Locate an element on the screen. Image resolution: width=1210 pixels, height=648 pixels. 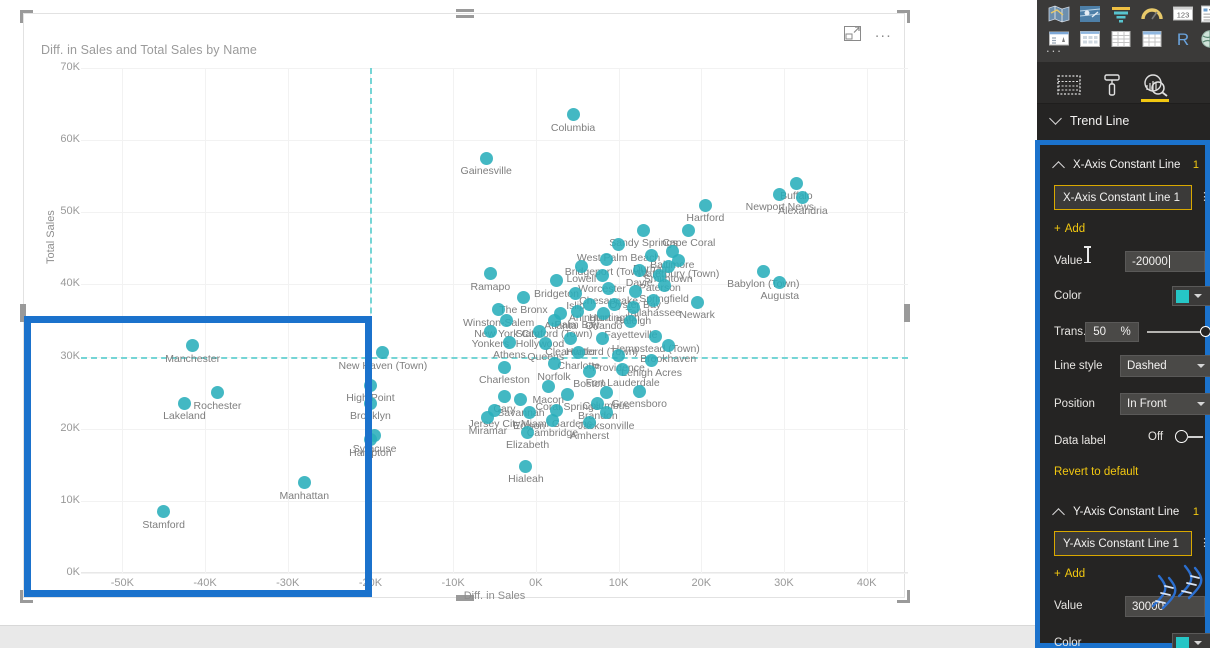
gauge-icon is located at coordinates (1151, 14).